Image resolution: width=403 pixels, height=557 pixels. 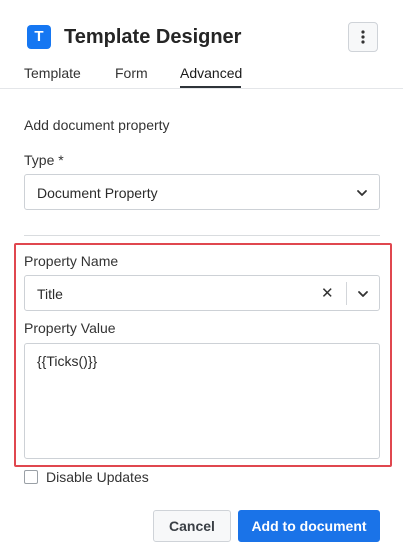 I want to click on app-logo: T, so click(x=39, y=37).